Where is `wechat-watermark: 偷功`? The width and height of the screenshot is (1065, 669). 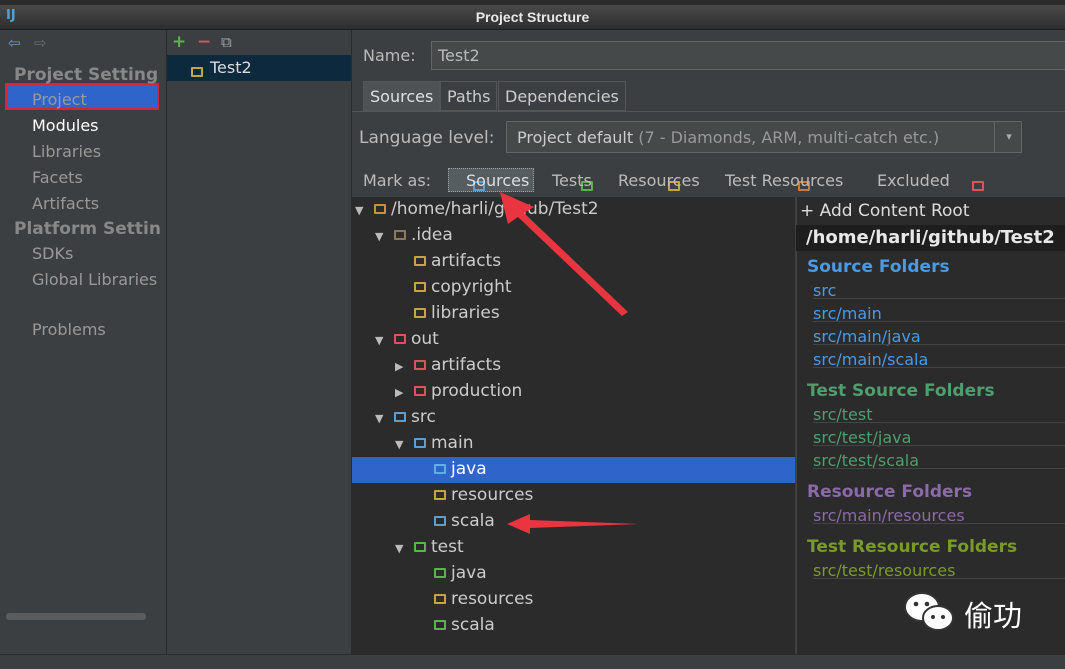
wechat-watermark: 偷功 is located at coordinates (982, 612).